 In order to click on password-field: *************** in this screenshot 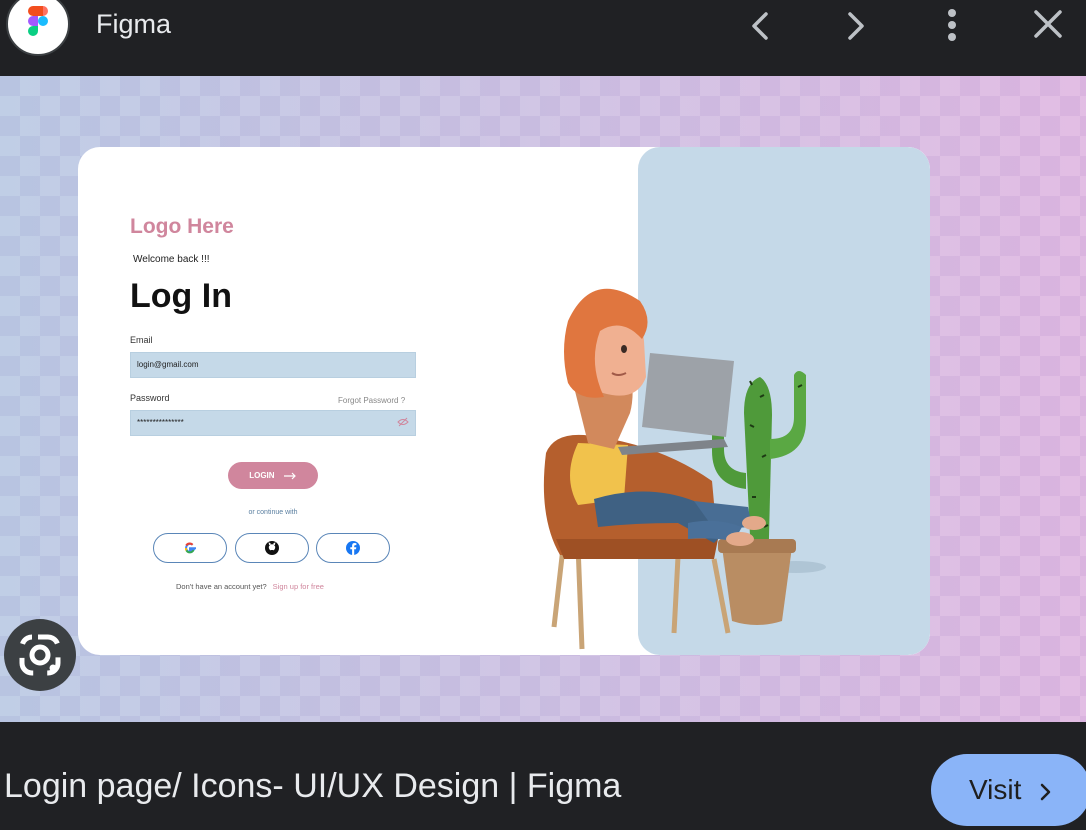, I will do `click(273, 423)`.